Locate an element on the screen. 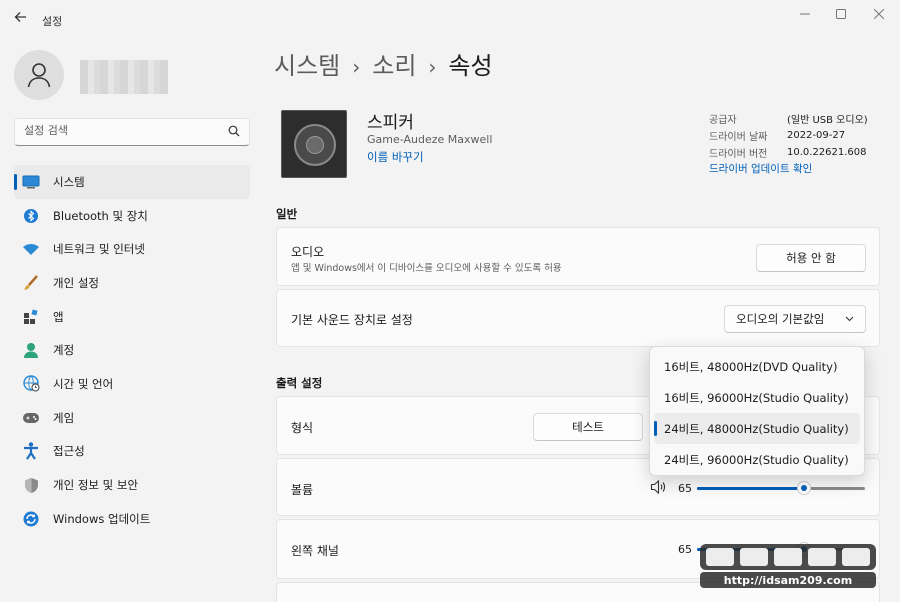 The image size is (900, 602). info-row-driver-version: 드라이버 버전 10.0.22621.608 is located at coordinates (788, 153).